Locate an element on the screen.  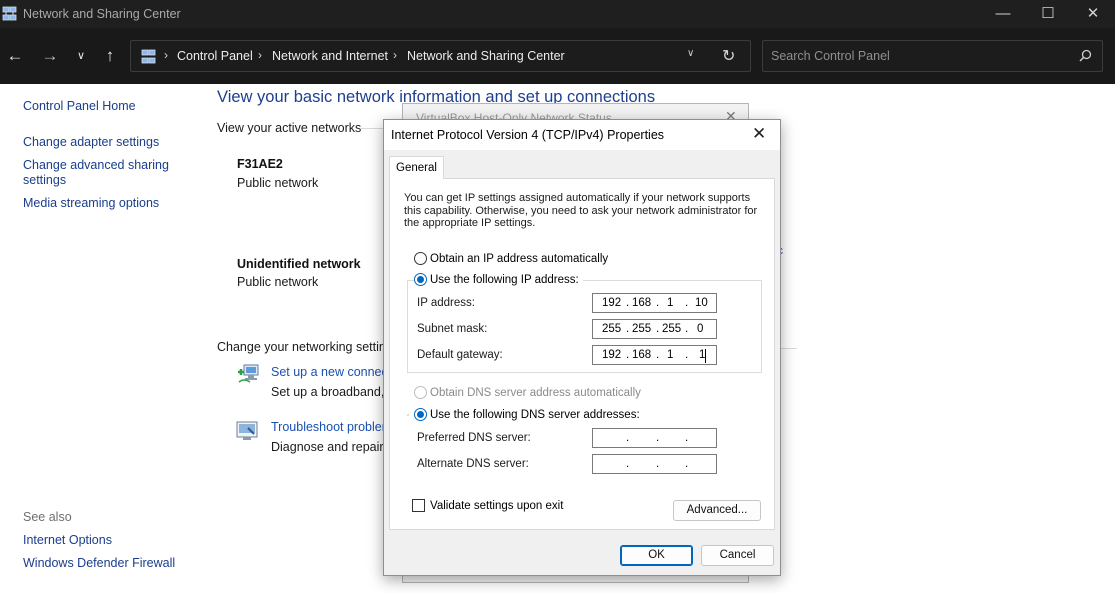
breadcrumb-network-and-sharing-center: Network and Sharing Center is located at coordinates (486, 56).